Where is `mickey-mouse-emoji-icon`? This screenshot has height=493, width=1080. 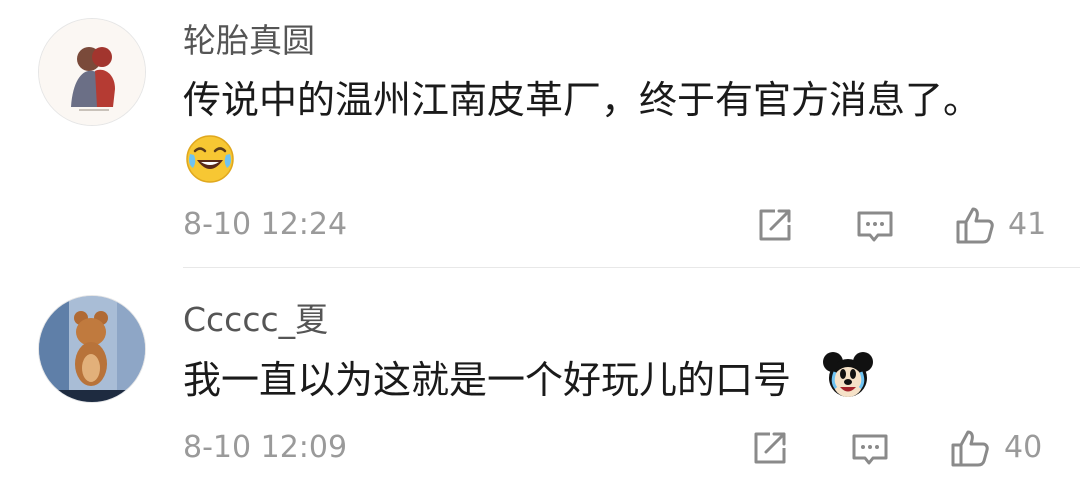
mickey-mouse-emoji-icon is located at coordinates (848, 374).